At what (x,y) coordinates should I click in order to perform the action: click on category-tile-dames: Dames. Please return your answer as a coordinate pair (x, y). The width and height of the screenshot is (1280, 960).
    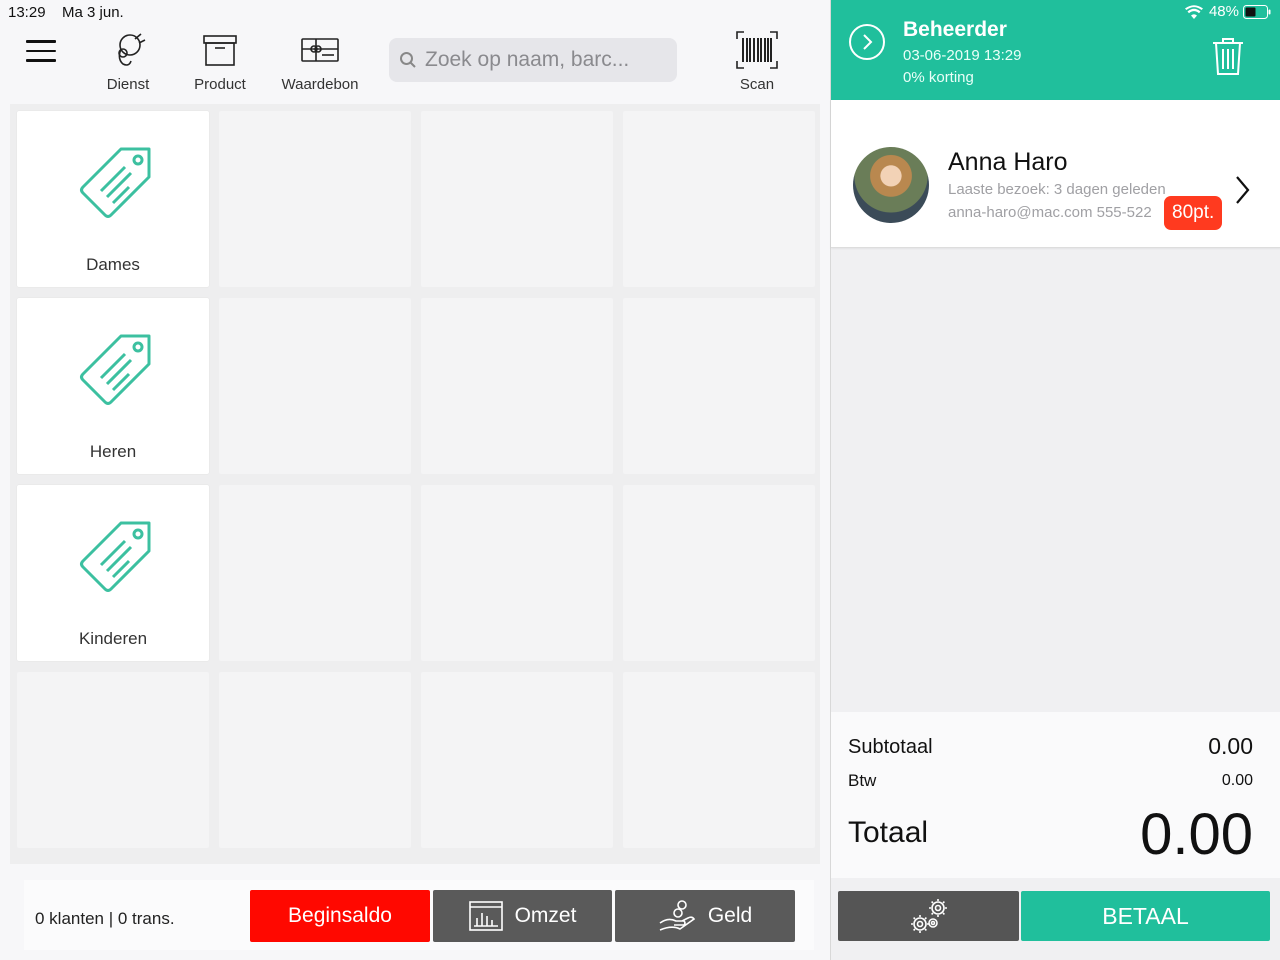
    Looking at the image, I should click on (113, 199).